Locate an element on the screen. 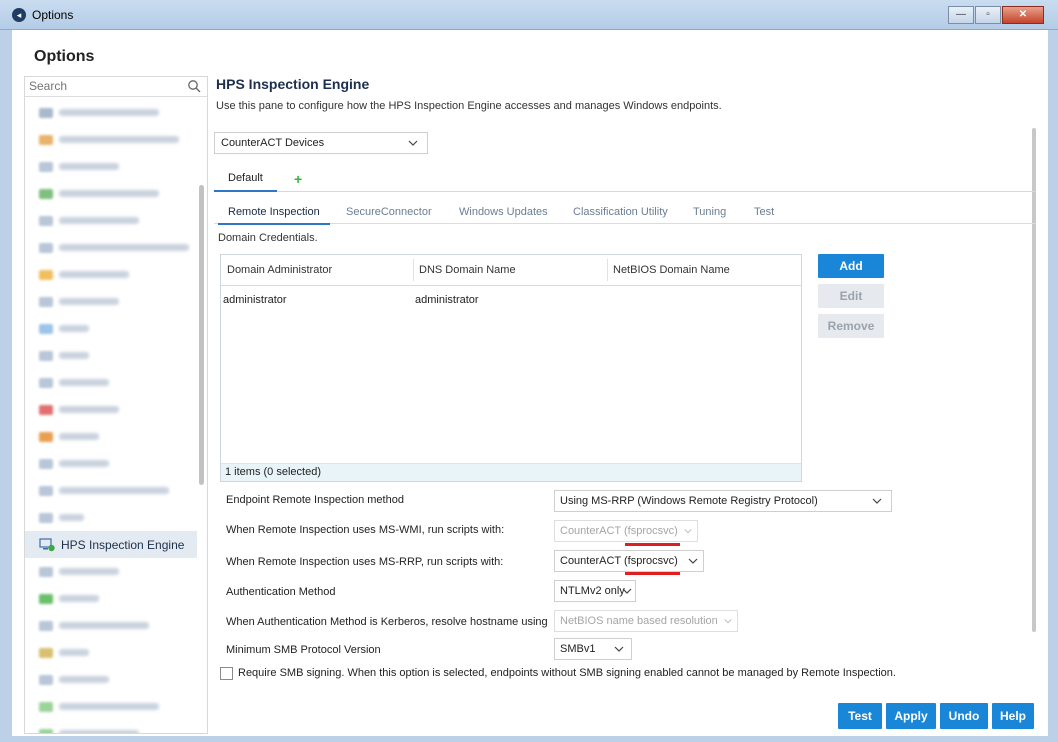 The image size is (1058, 742). undo-button: Undo is located at coordinates (964, 716).